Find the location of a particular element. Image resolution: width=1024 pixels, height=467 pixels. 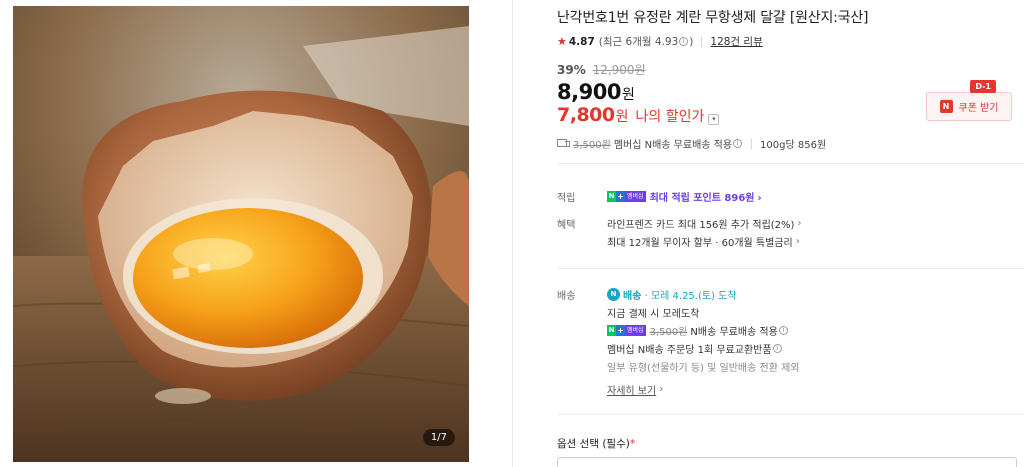

delivery-free-text: N배송 무료배송 적용 is located at coordinates (734, 332).